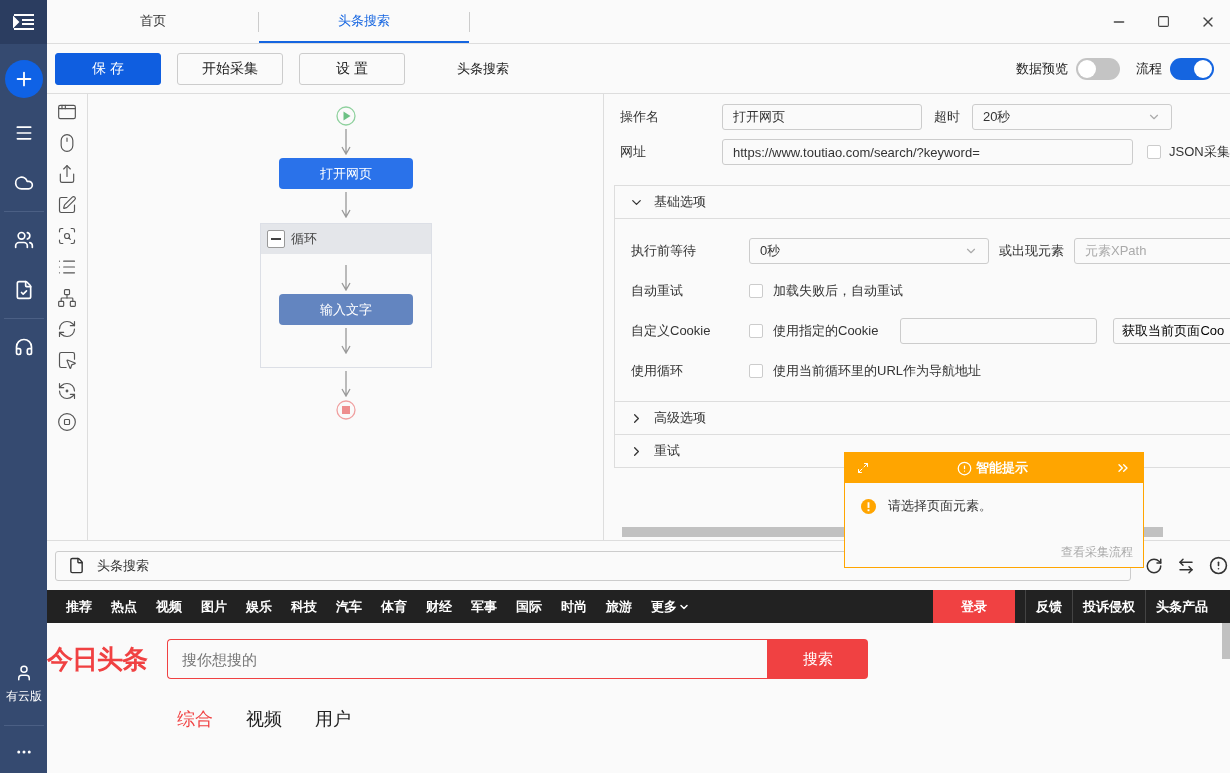 This screenshot has height=773, width=1230. I want to click on search-field: 搜你想搜的, so click(467, 659).